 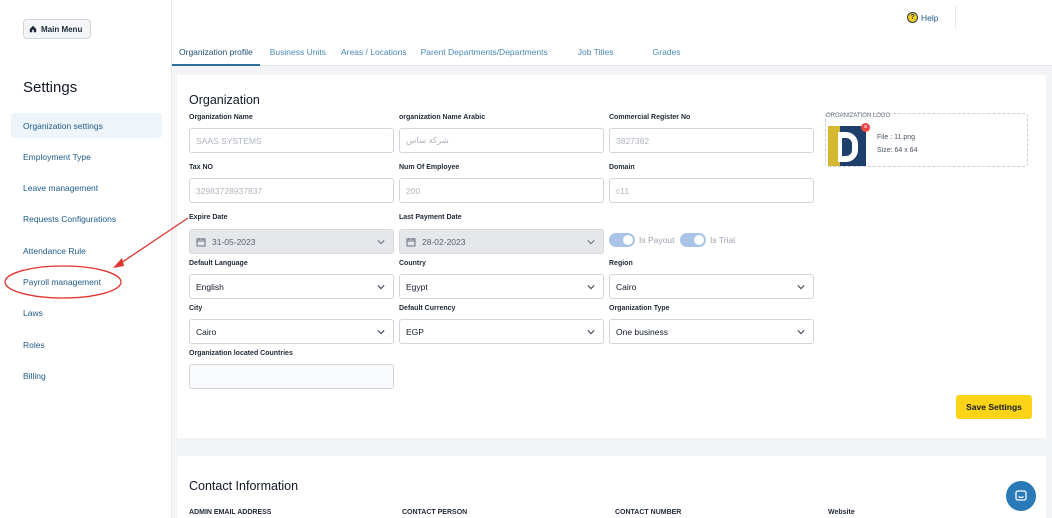 I want to click on tab-grades: Grades, so click(x=667, y=52).